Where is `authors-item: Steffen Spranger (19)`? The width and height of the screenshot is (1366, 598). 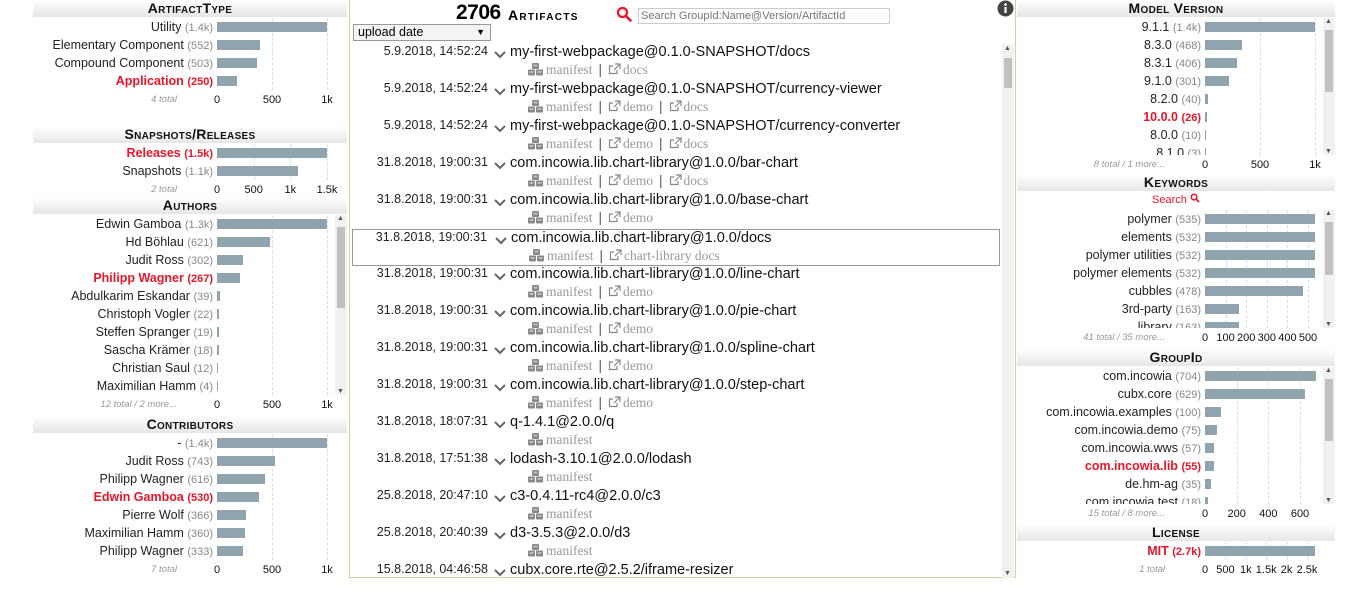 authors-item: Steffen Spranger (19) is located at coordinates (190, 332).